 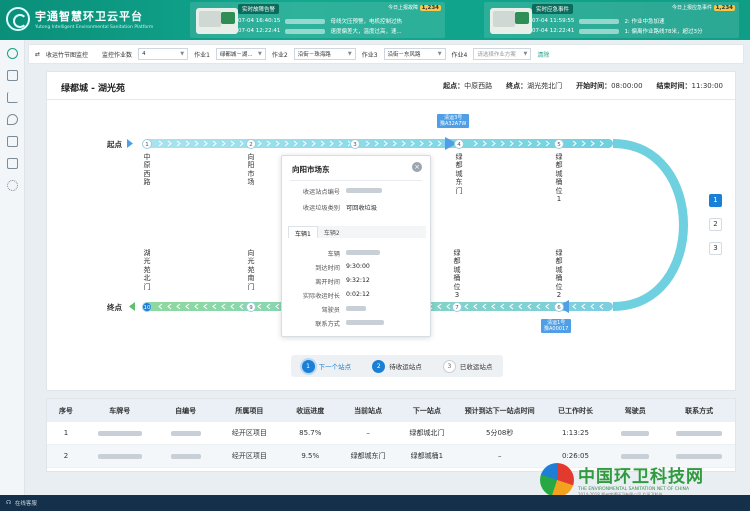 I want to click on start-marker-icon, so click(x=130, y=143).